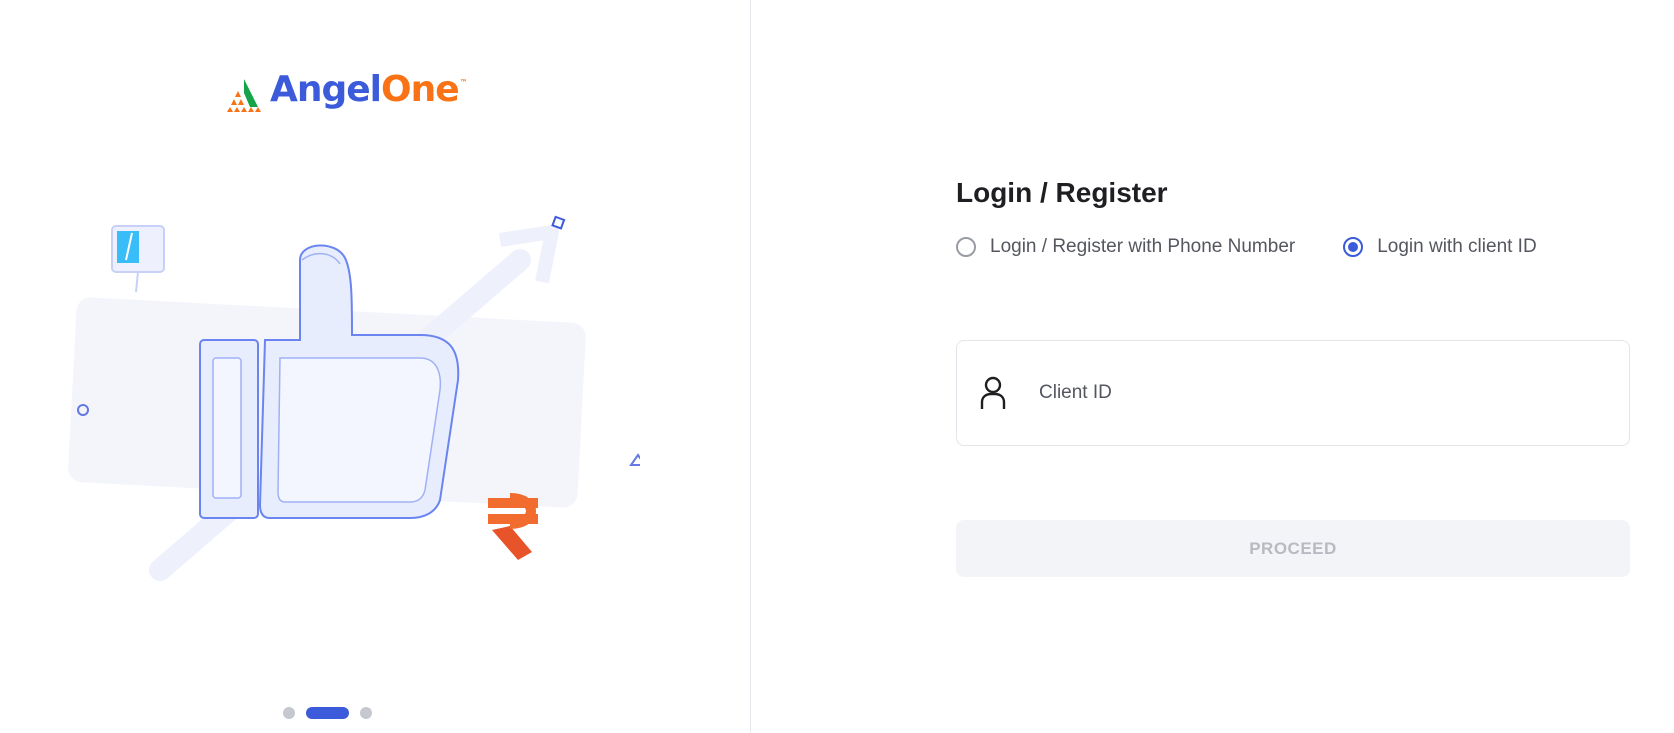 This screenshot has width=1674, height=733. I want to click on diamond-shape, so click(558, 222).